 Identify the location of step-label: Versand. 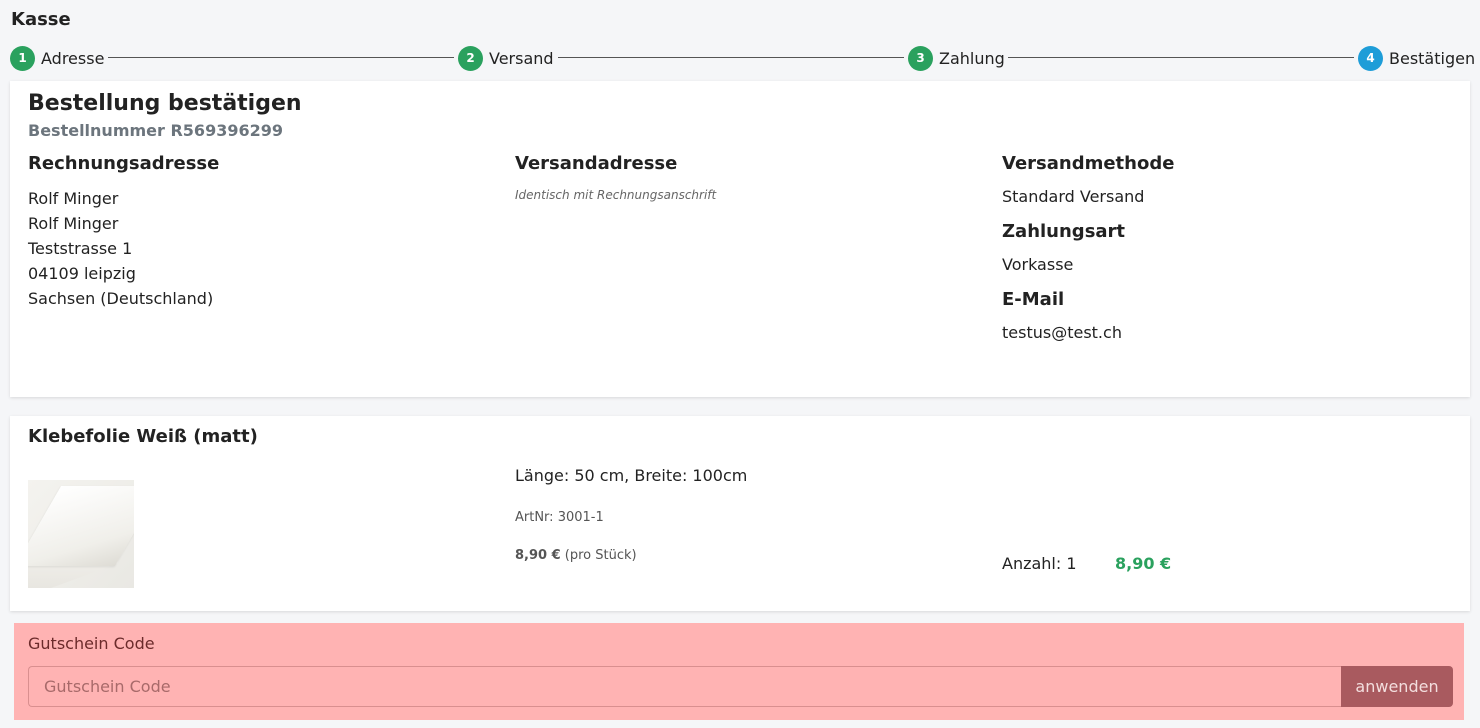
(521, 58).